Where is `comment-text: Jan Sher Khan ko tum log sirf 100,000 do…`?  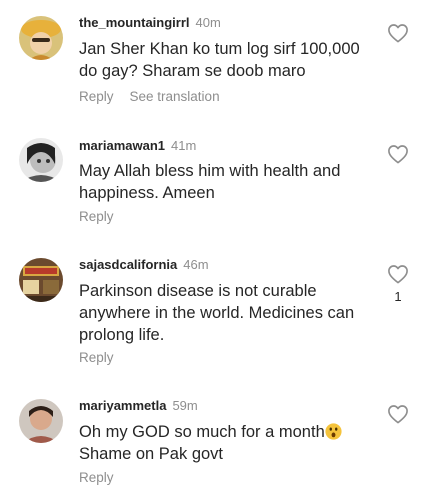 comment-text: Jan Sher Khan ko tum log sirf 100,000 do… is located at coordinates (219, 60).